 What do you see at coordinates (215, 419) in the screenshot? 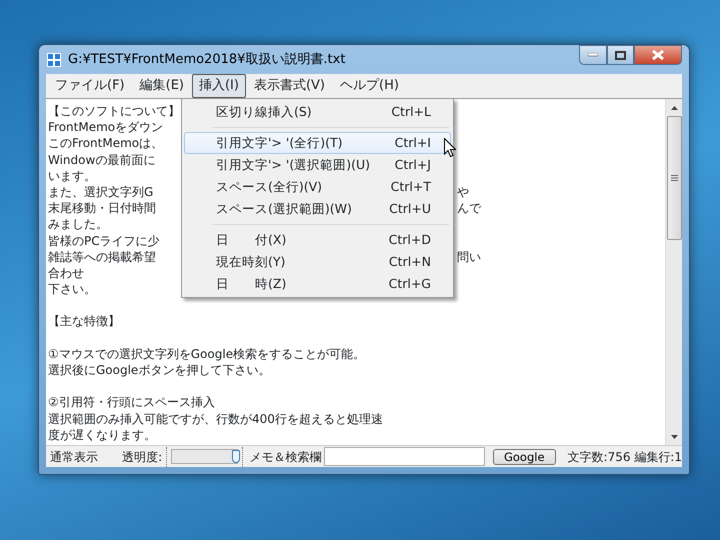
I see `text-line: 選択範囲のみ挿入可能ですが、行数が400行を超えると処理速` at bounding box center [215, 419].